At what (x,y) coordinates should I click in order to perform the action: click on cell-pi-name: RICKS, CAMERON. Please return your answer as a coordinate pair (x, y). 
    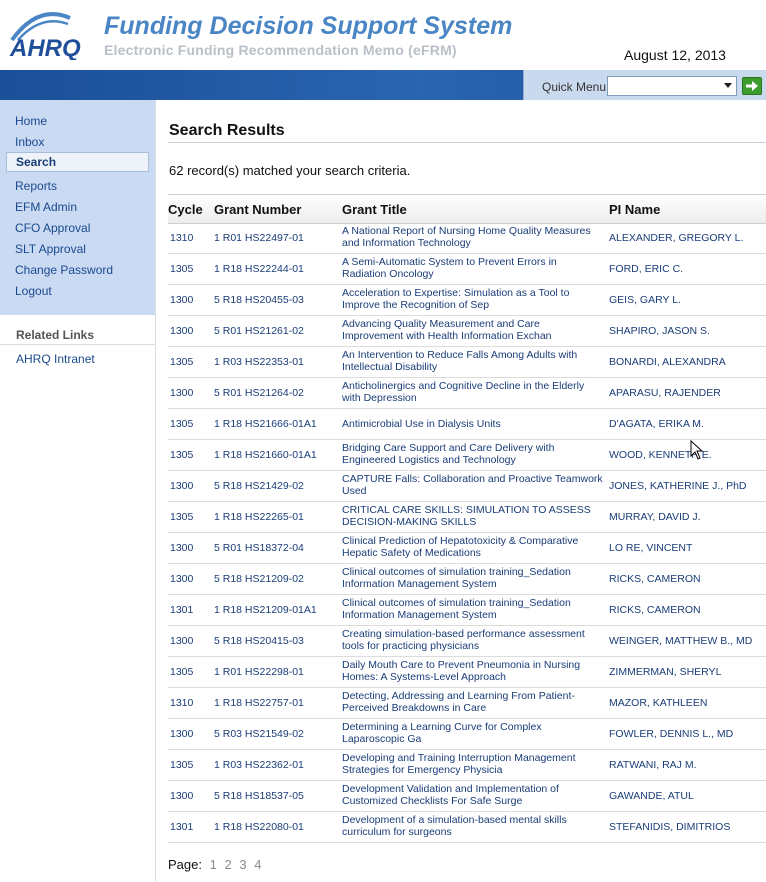
    Looking at the image, I should click on (655, 610).